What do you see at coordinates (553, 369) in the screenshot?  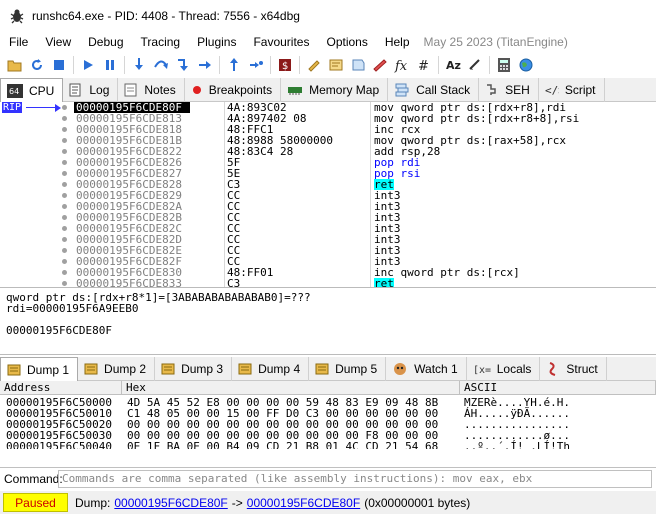 I see `struct-icon` at bounding box center [553, 369].